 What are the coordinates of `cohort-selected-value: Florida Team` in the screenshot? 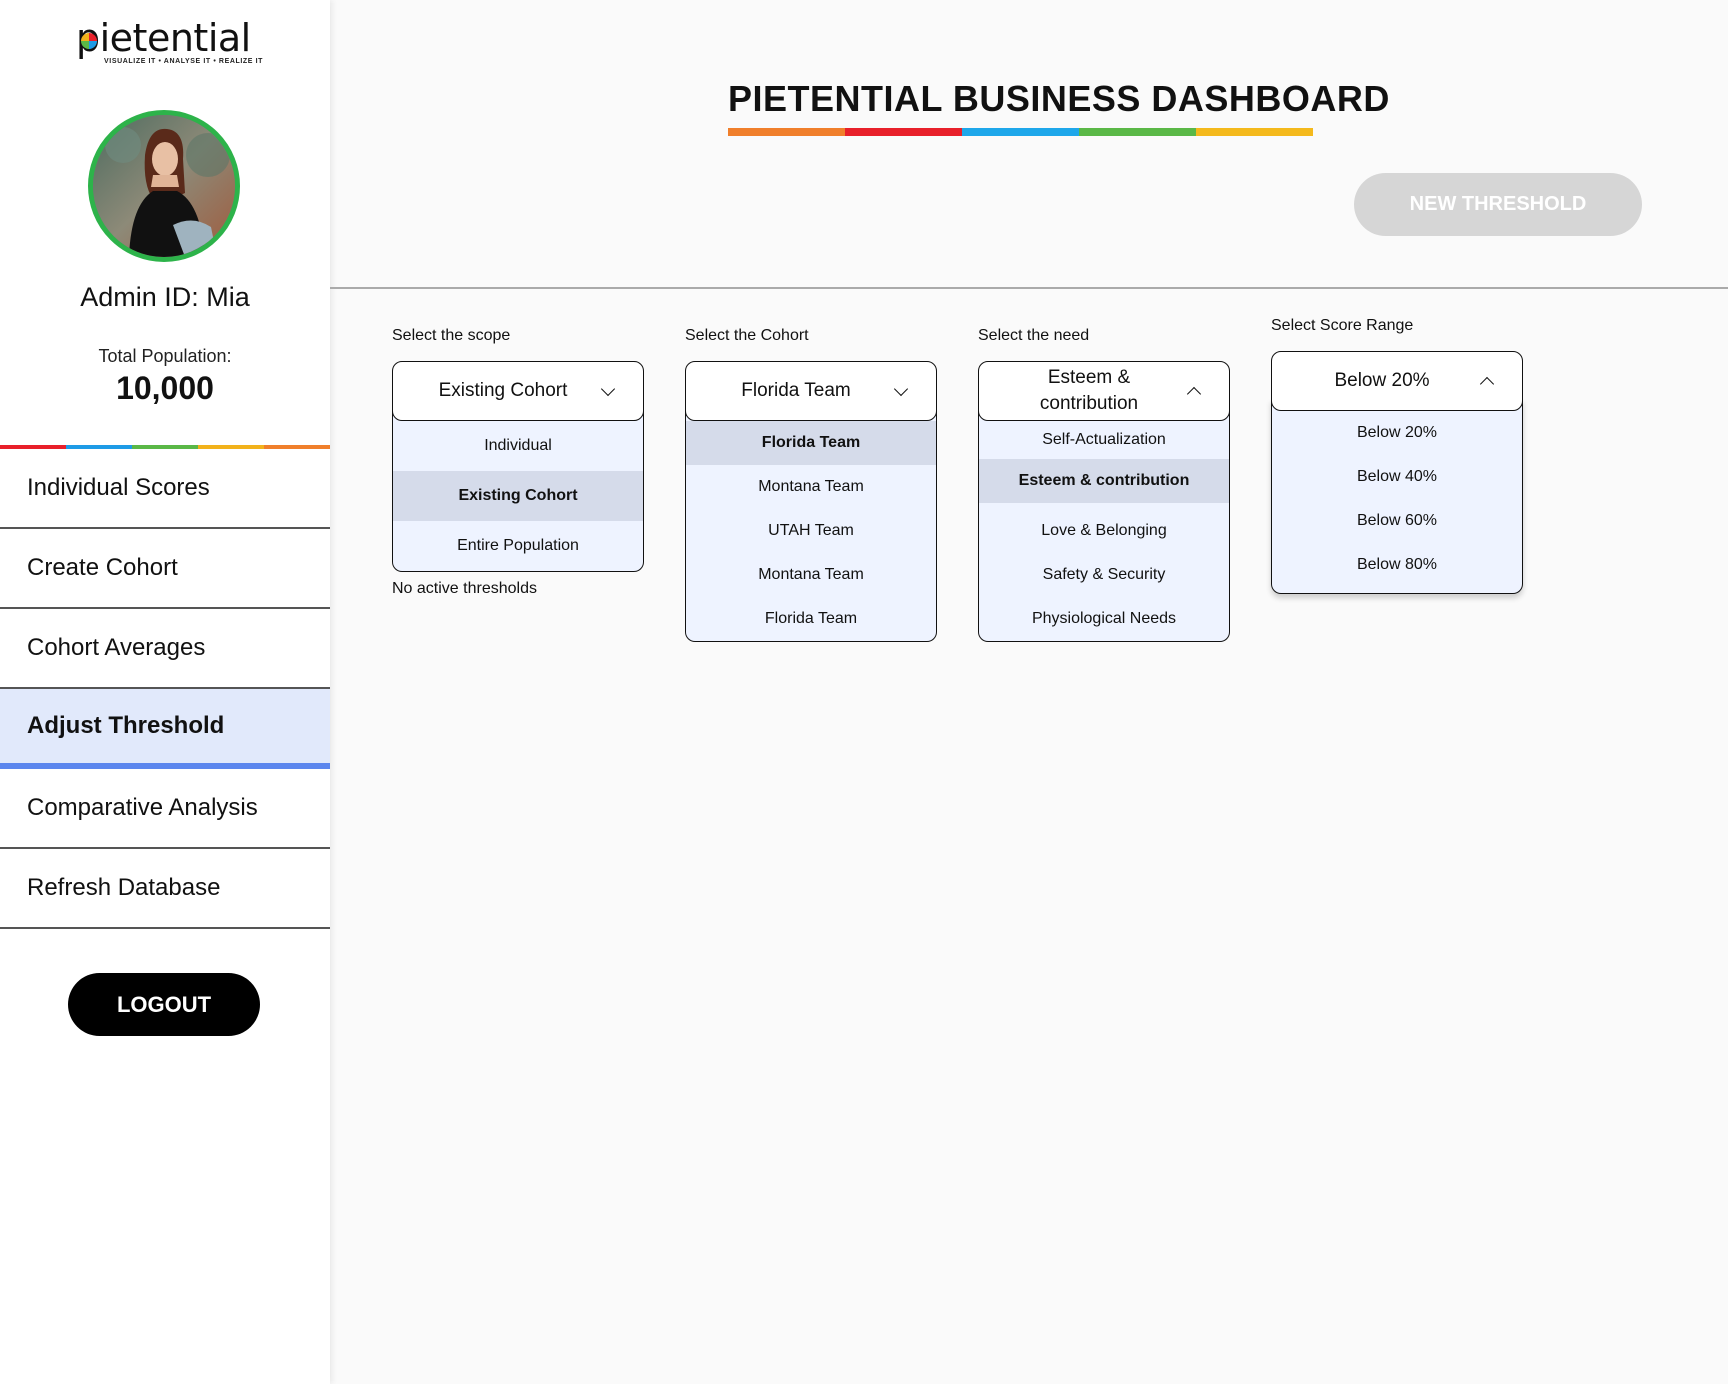 It's located at (796, 390).